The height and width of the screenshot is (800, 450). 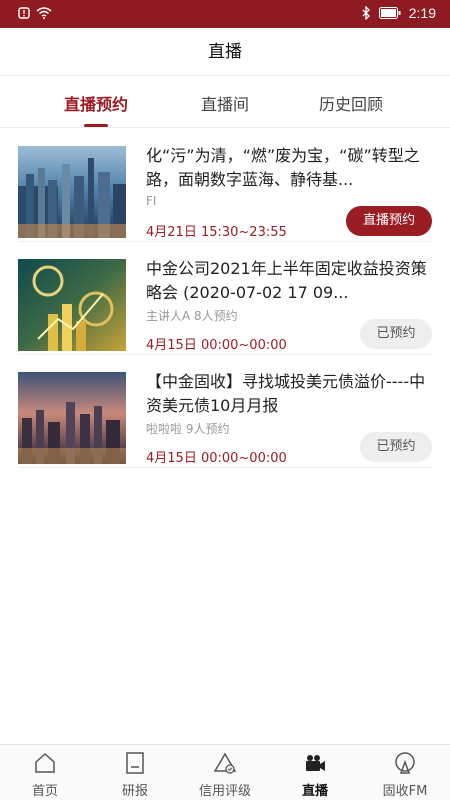 I want to click on nav-label: 首页, so click(x=44, y=791).